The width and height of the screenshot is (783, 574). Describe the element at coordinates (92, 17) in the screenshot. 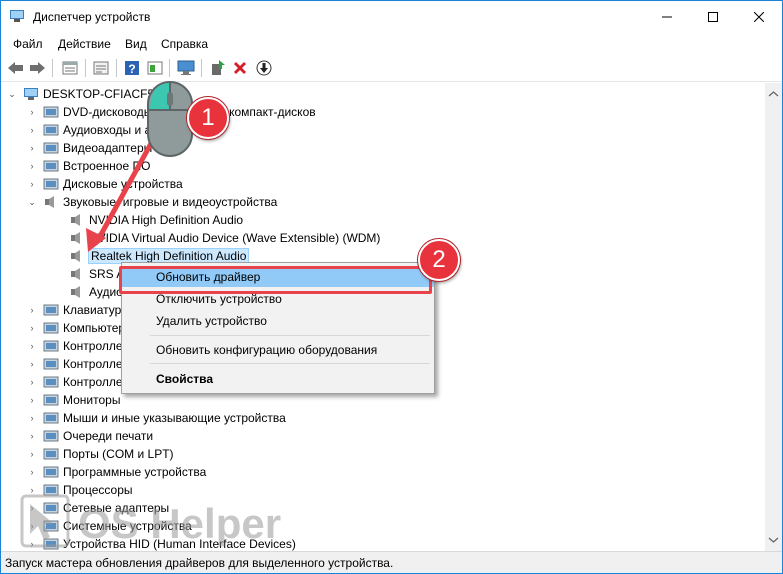

I see `window-title: Диспетчер устройств` at that location.